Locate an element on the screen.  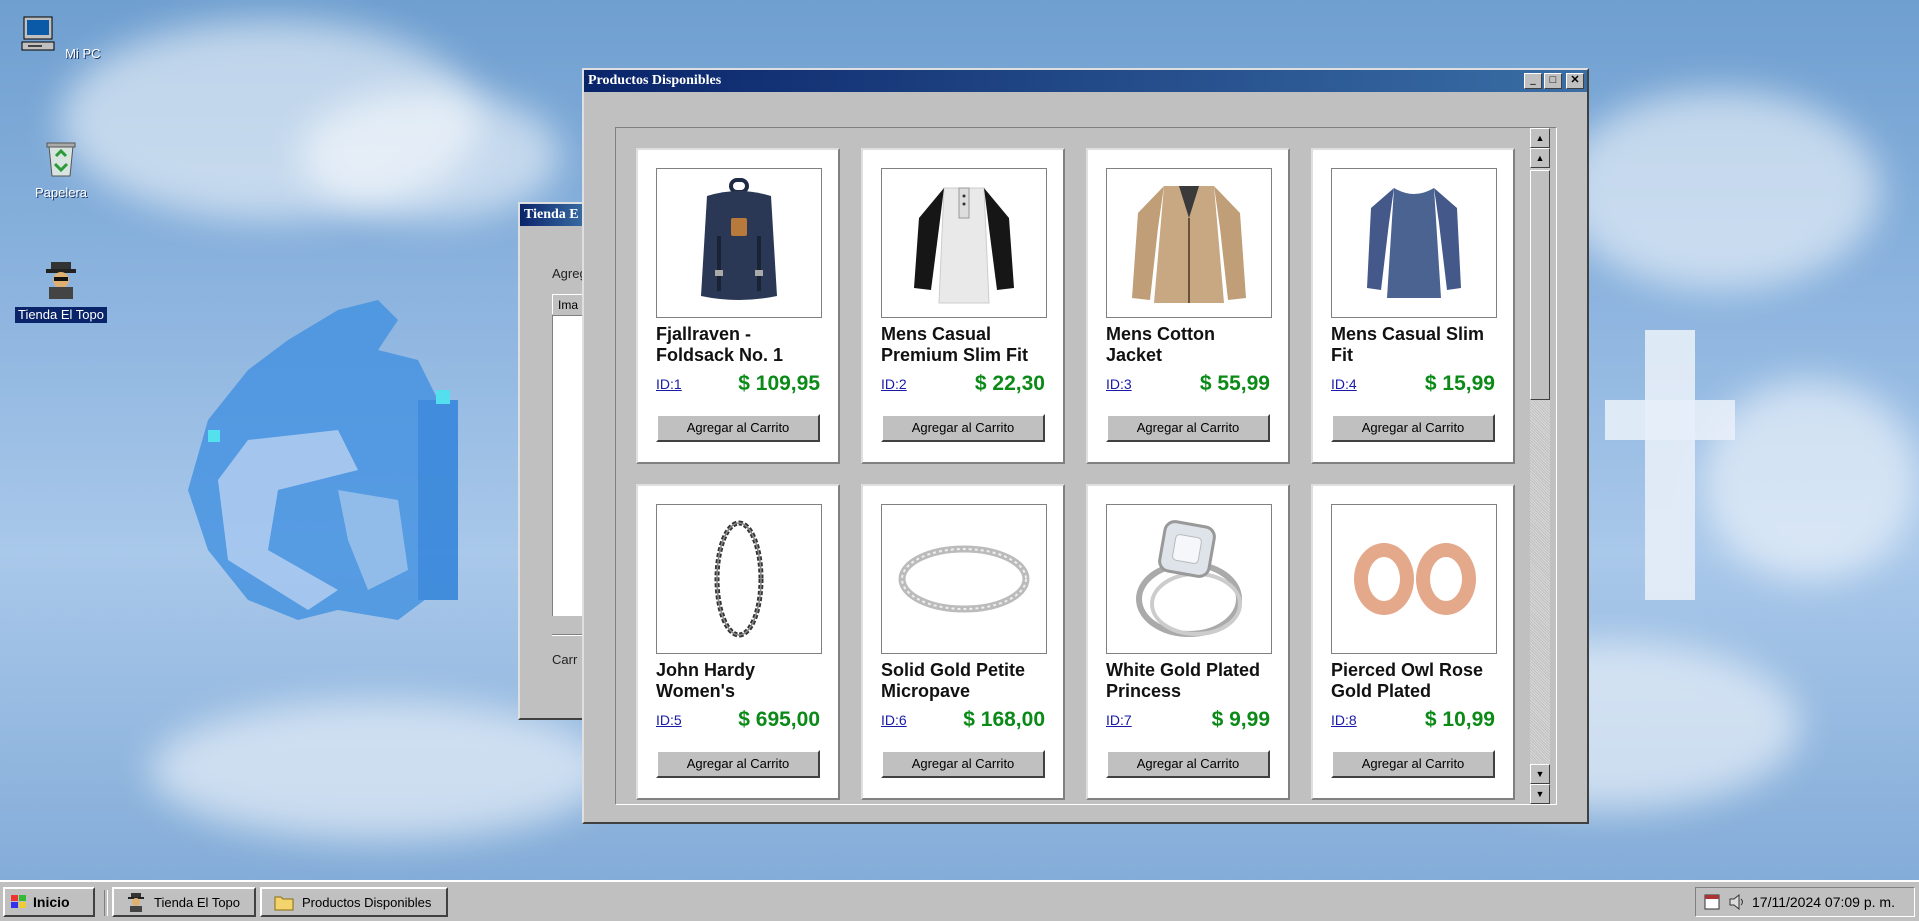
taskbar-item-label: Productos Disponibles is located at coordinates (367, 902).